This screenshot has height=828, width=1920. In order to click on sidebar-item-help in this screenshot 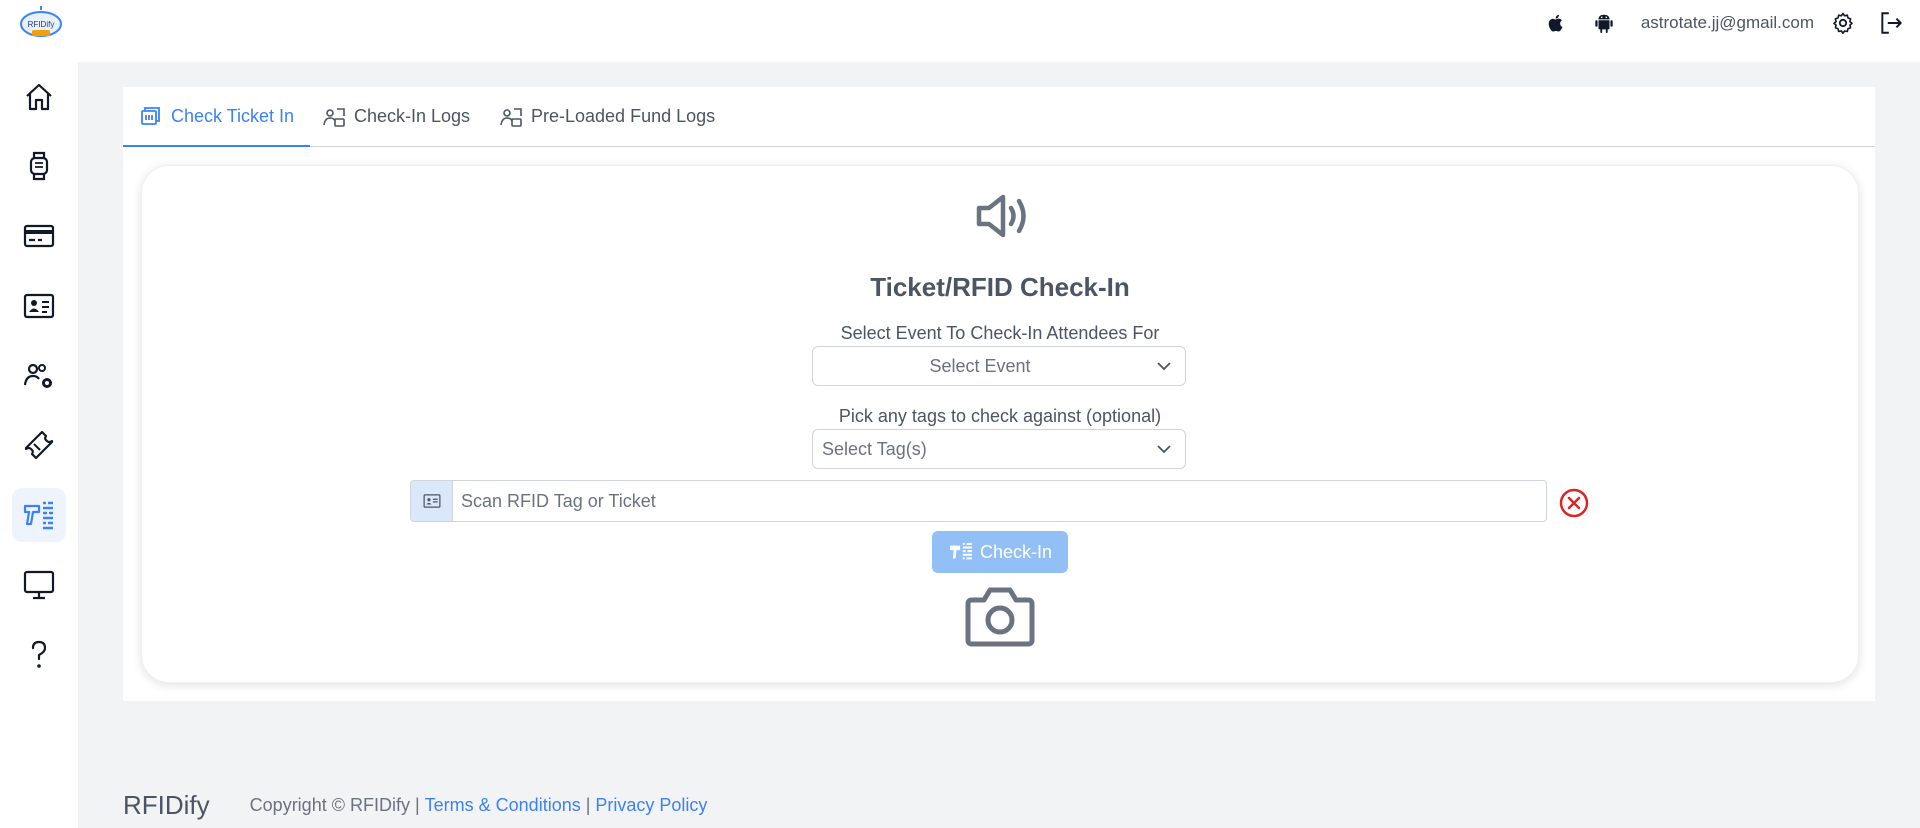, I will do `click(39, 655)`.